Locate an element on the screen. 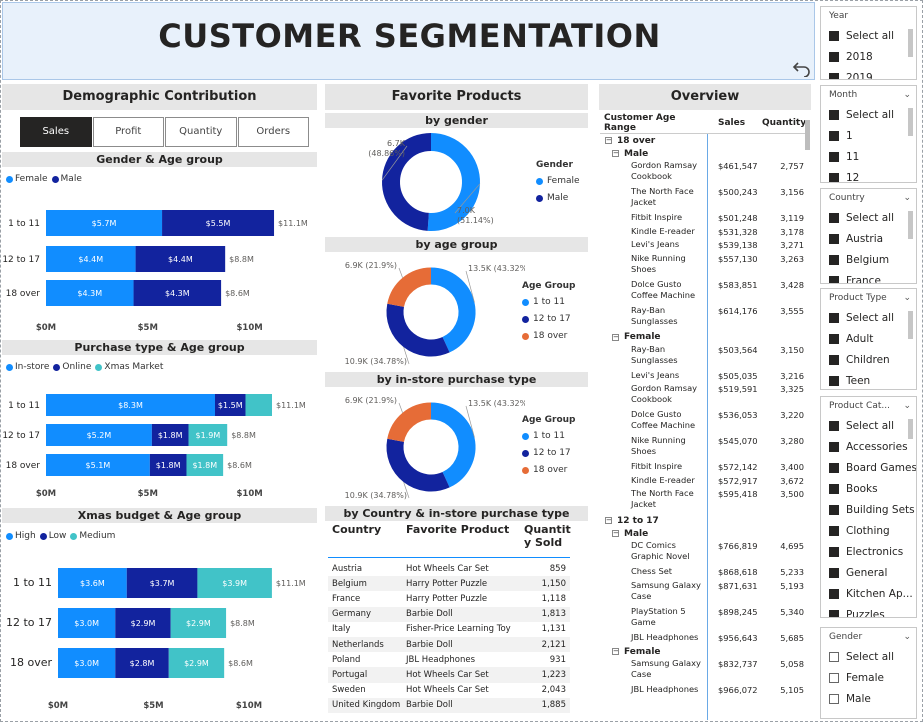 Image resolution: width=923 pixels, height=722 pixels. matrix-row: Nike Running Shoes $545,070 3,280 is located at coordinates (705, 448).